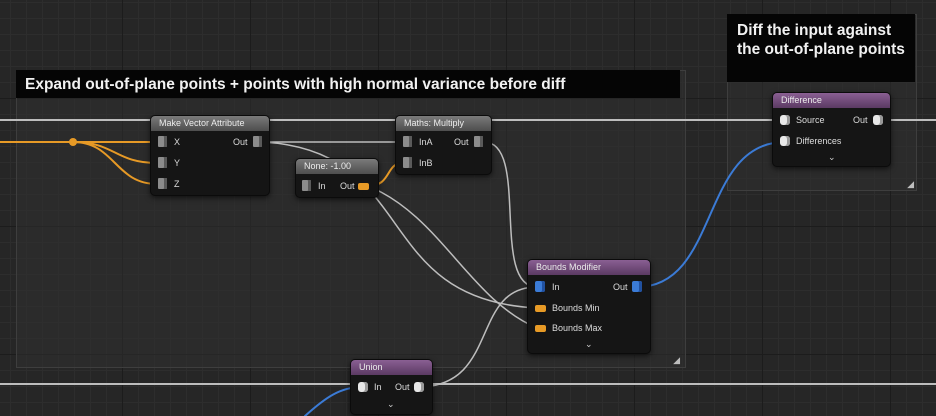 The image size is (936, 416). I want to click on pin-source: Source, so click(802, 120).